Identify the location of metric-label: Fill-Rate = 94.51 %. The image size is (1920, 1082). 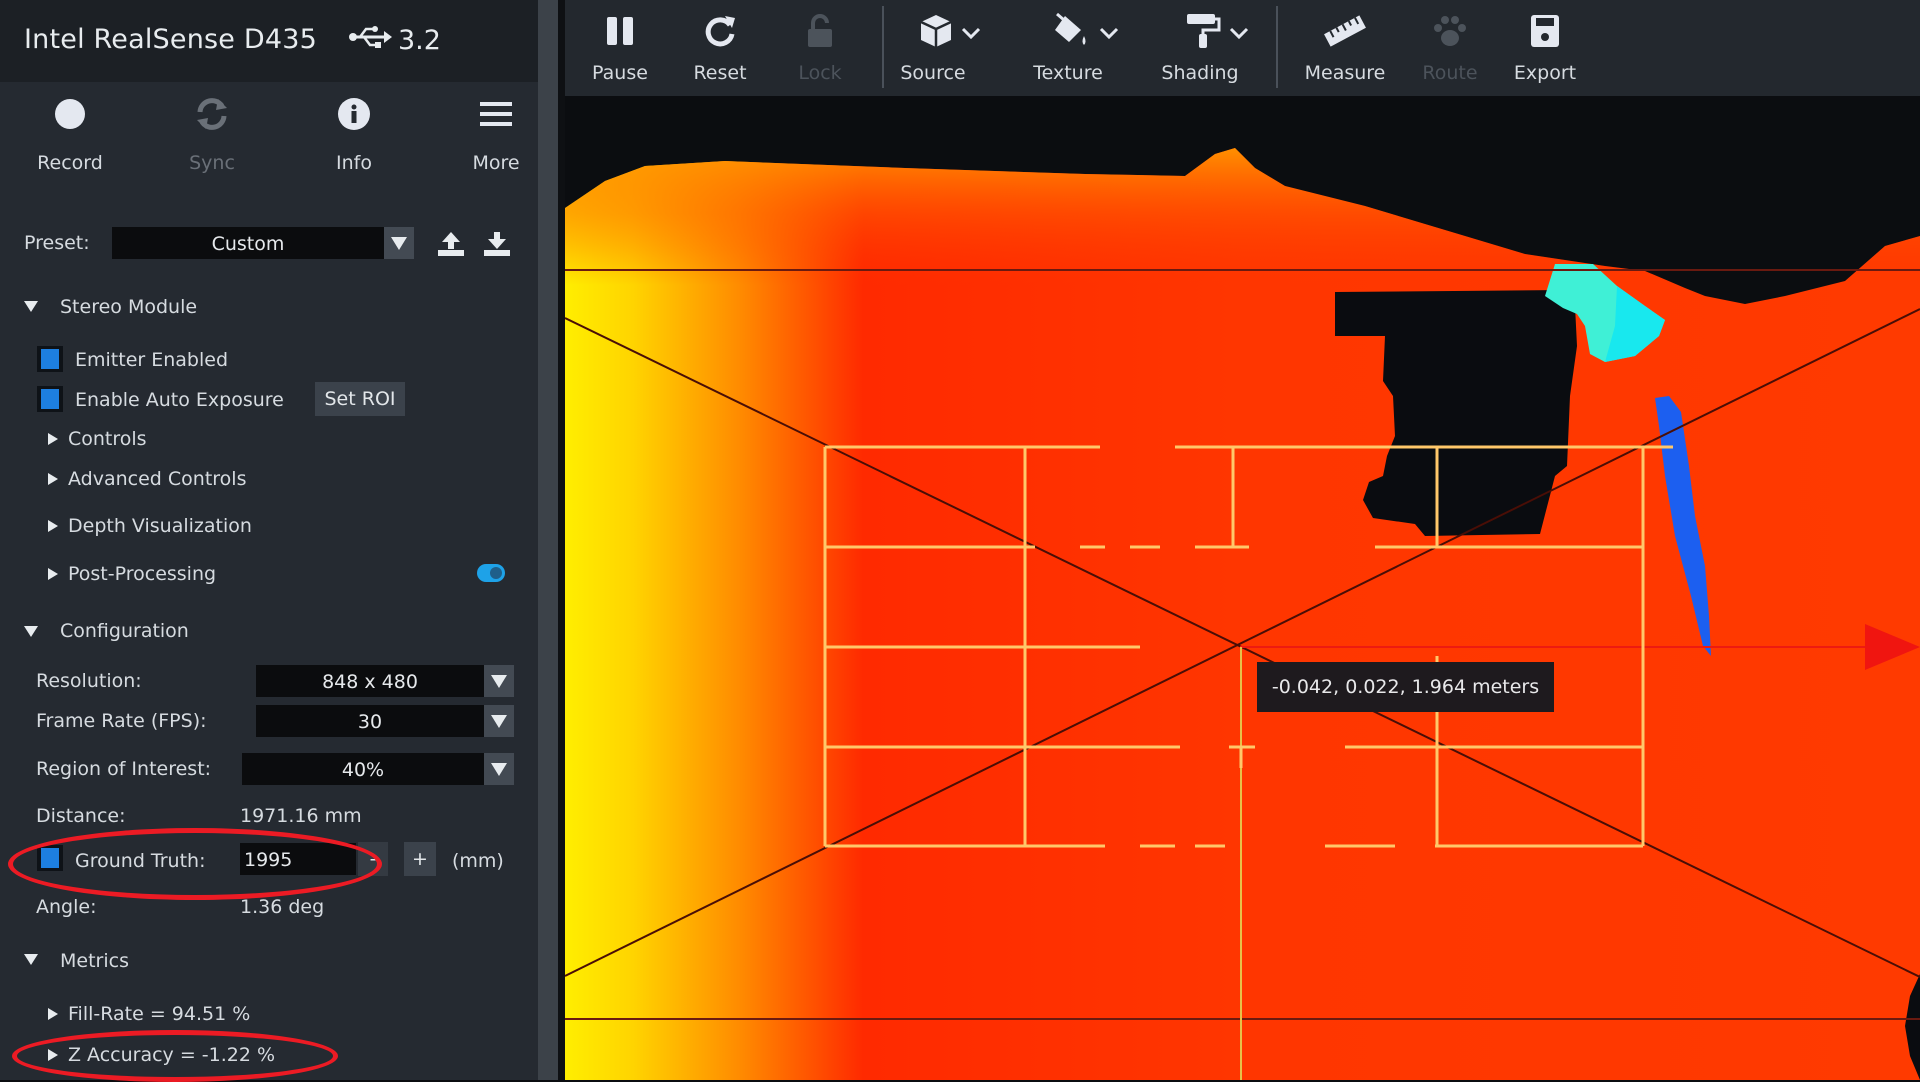
(159, 1014).